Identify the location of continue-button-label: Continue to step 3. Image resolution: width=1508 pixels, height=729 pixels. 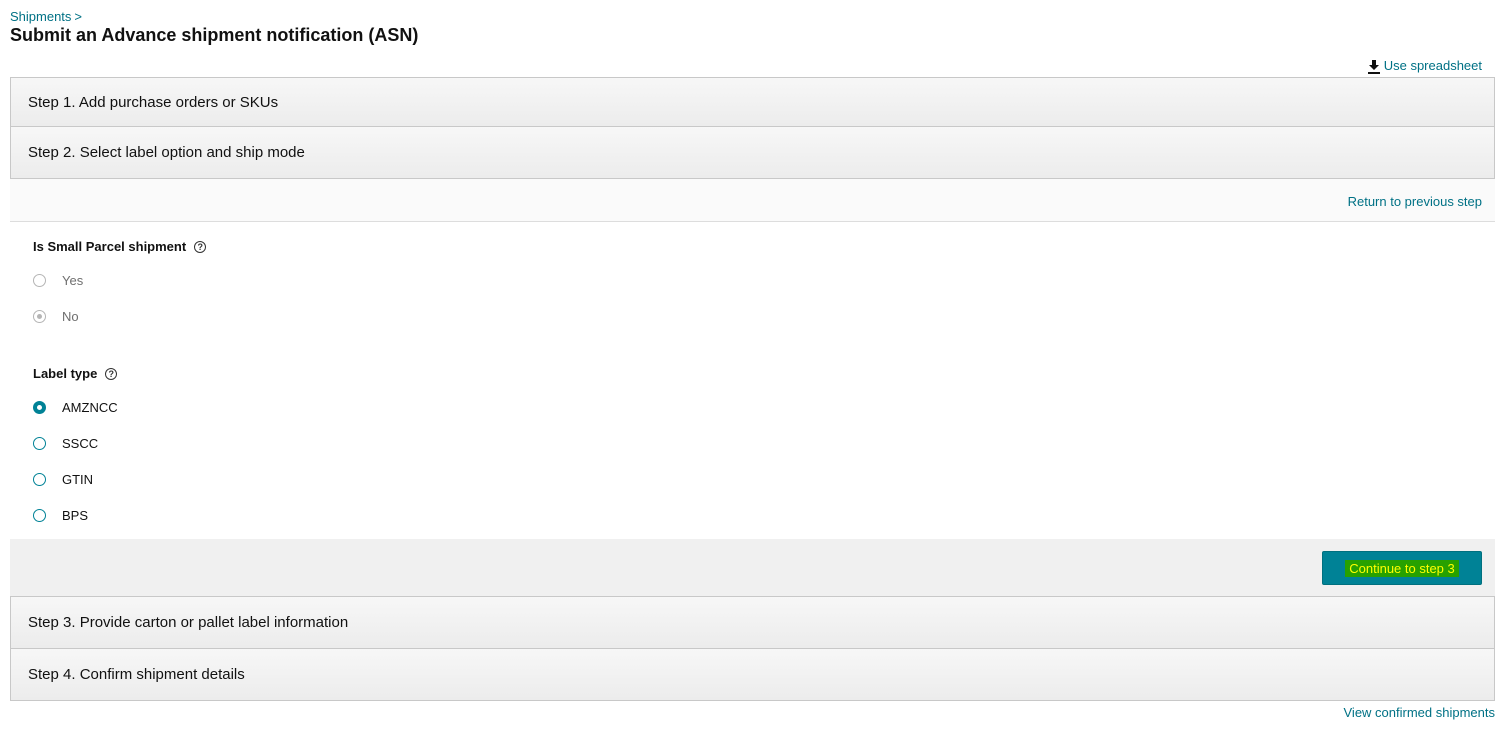
(1402, 568).